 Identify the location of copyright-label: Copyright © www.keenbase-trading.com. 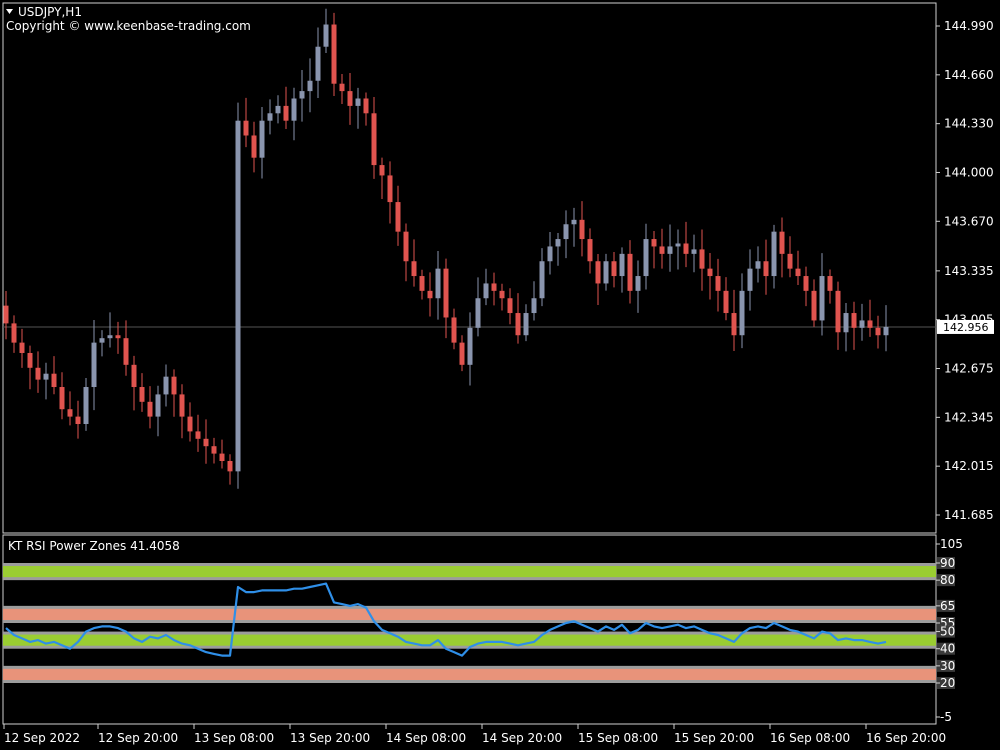
(128, 26).